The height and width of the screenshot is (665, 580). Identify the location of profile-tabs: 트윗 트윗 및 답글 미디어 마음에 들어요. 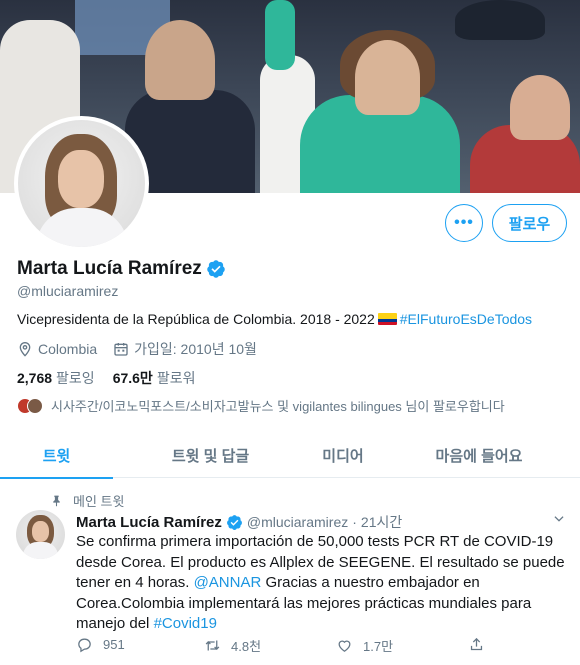
(290, 455).